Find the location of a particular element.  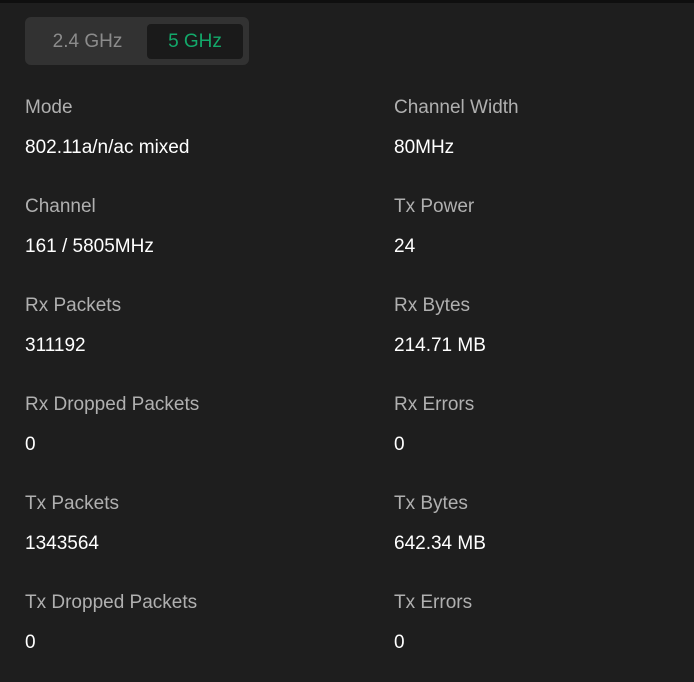

rx-errors-label: Rx Errors is located at coordinates (434, 404).